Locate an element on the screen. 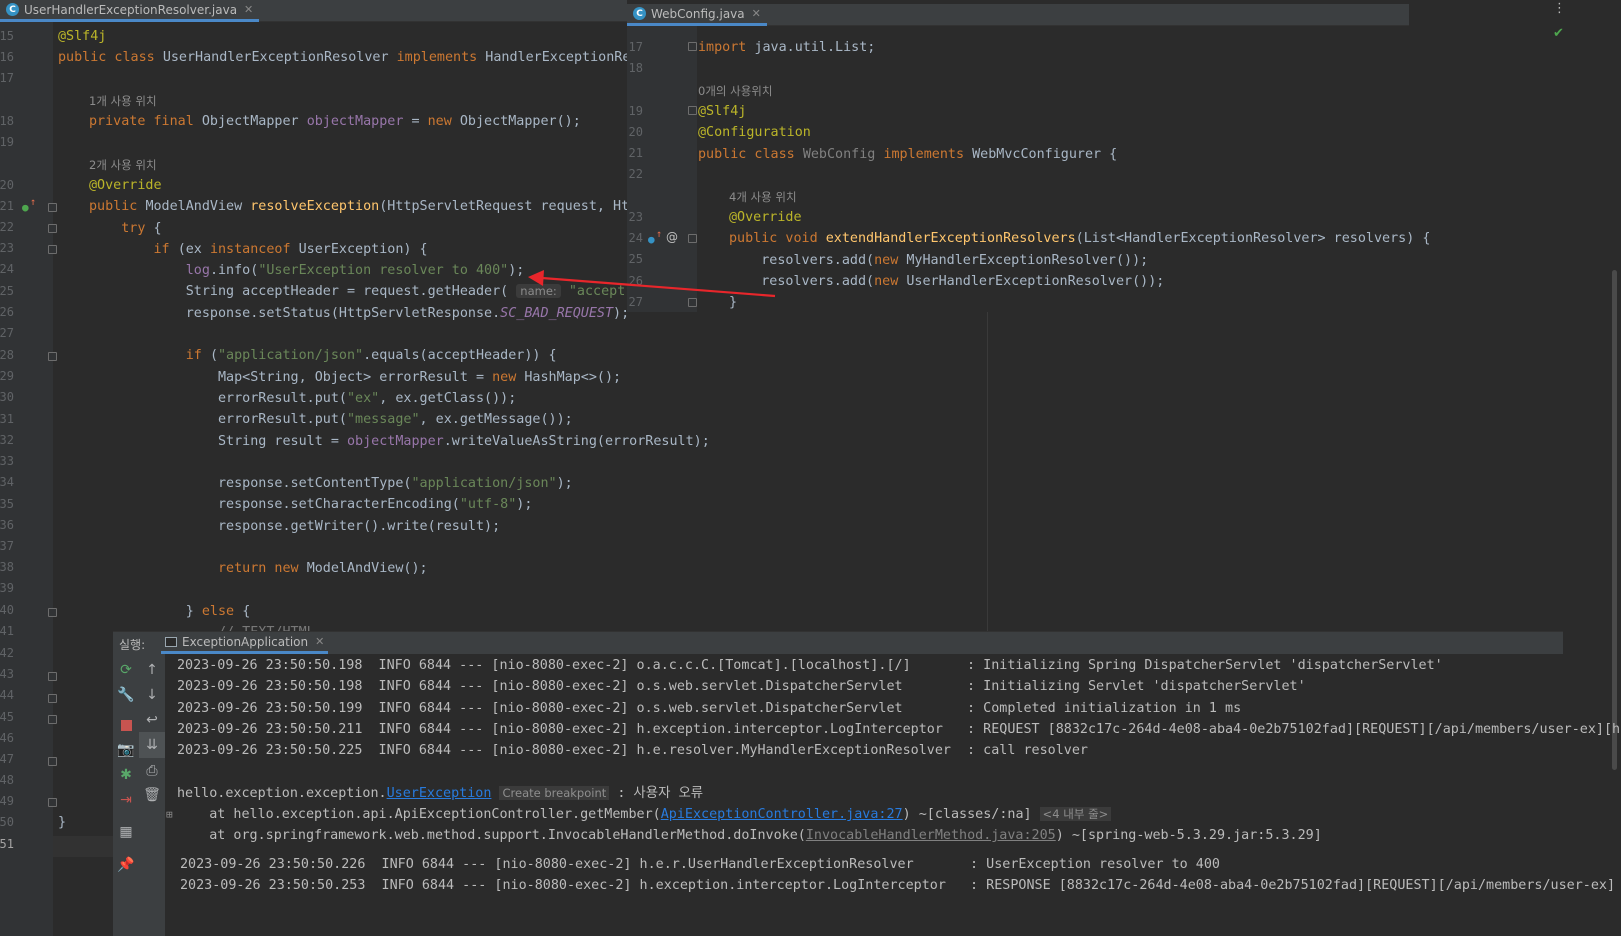  line-number: 31 is located at coordinates (7, 419).